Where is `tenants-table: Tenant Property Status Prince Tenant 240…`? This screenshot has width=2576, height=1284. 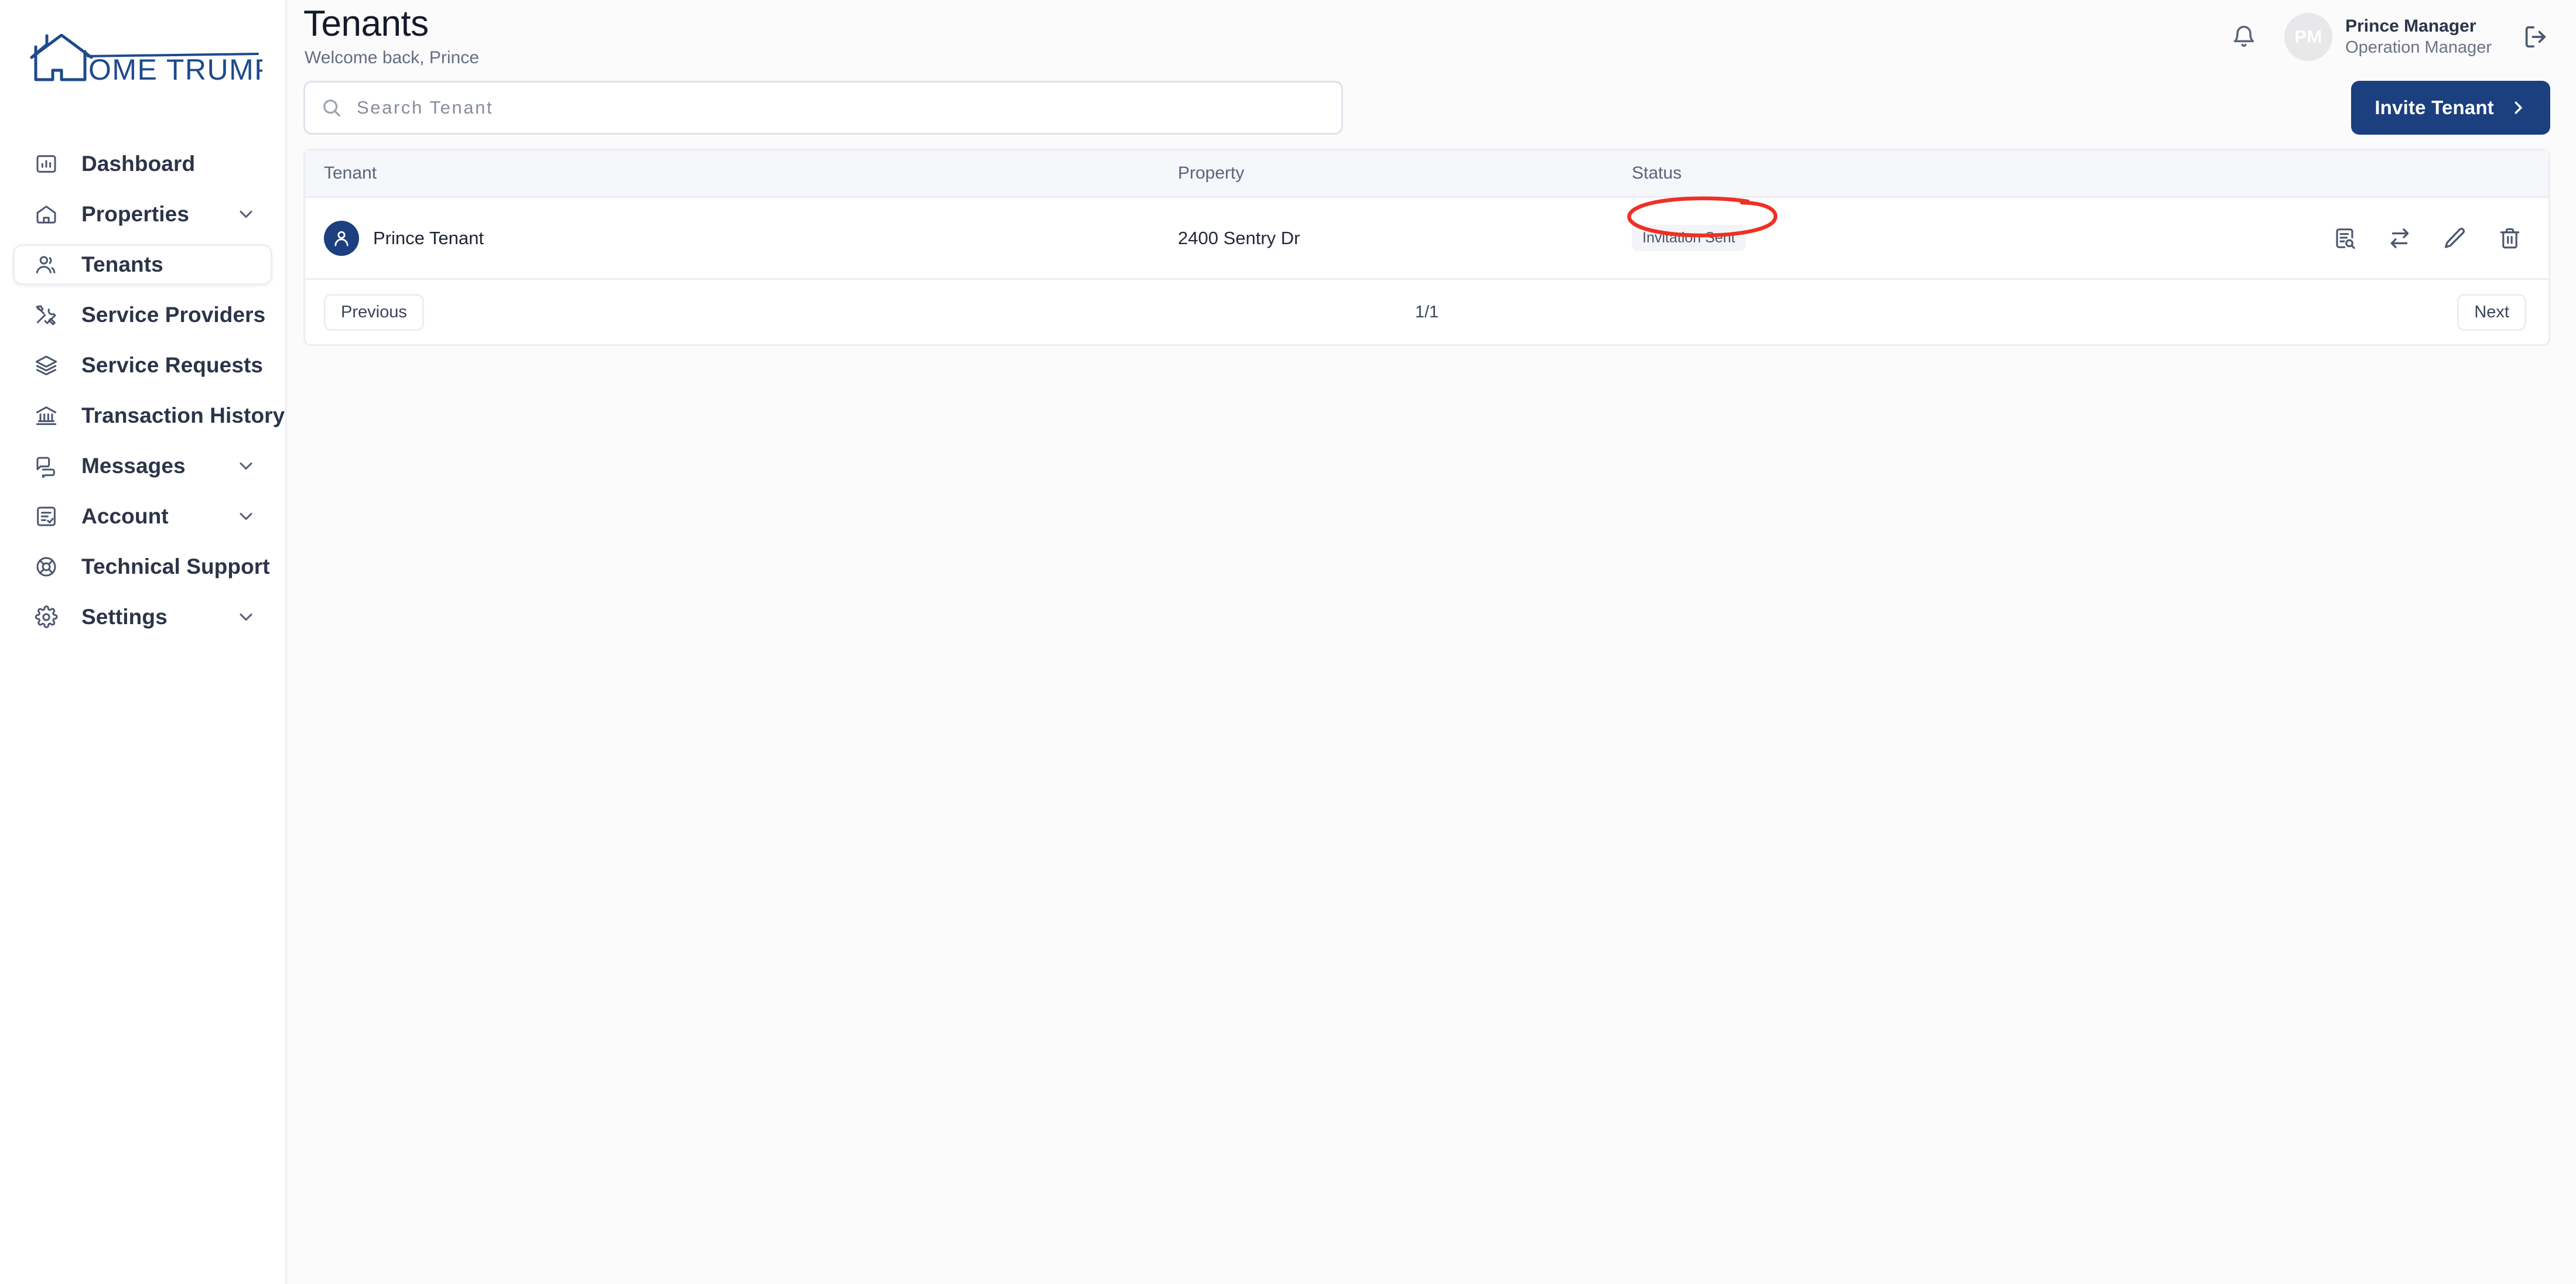
tenants-table: Tenant Property Status Prince Tenant 240… is located at coordinates (1427, 215).